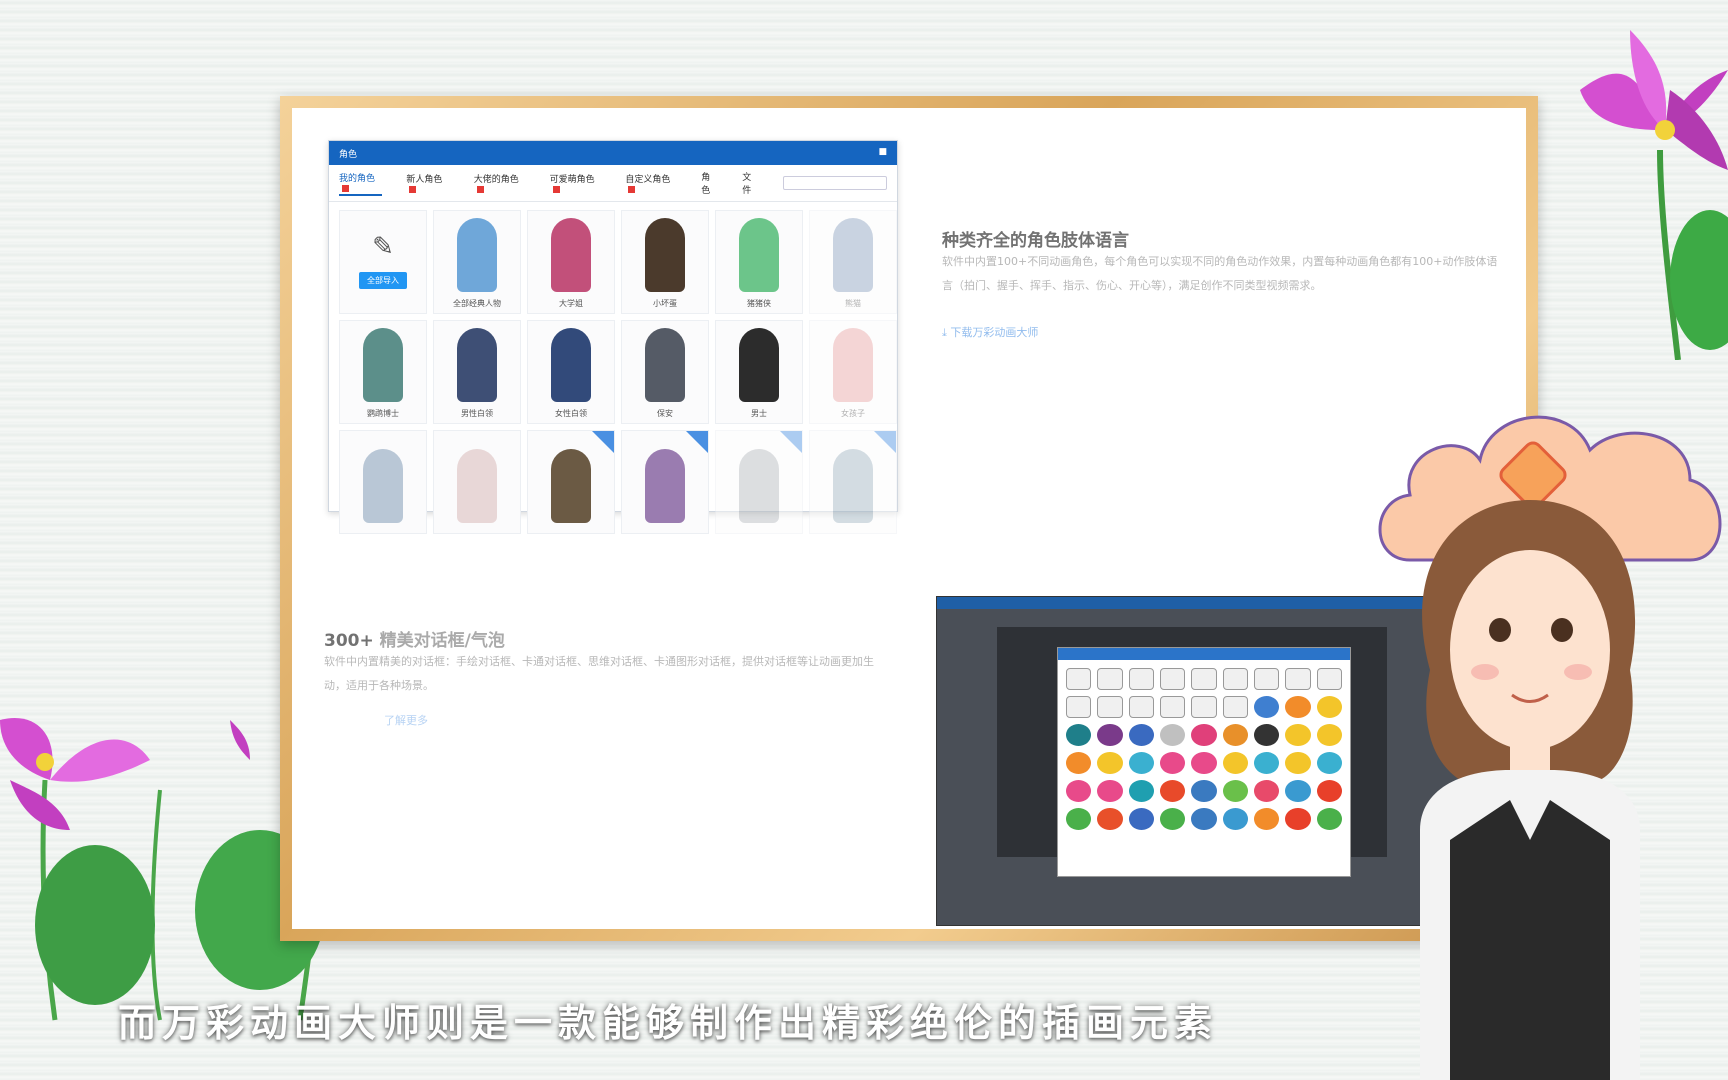  I want to click on lotus-top-right-decoration, so click(1654, 195).